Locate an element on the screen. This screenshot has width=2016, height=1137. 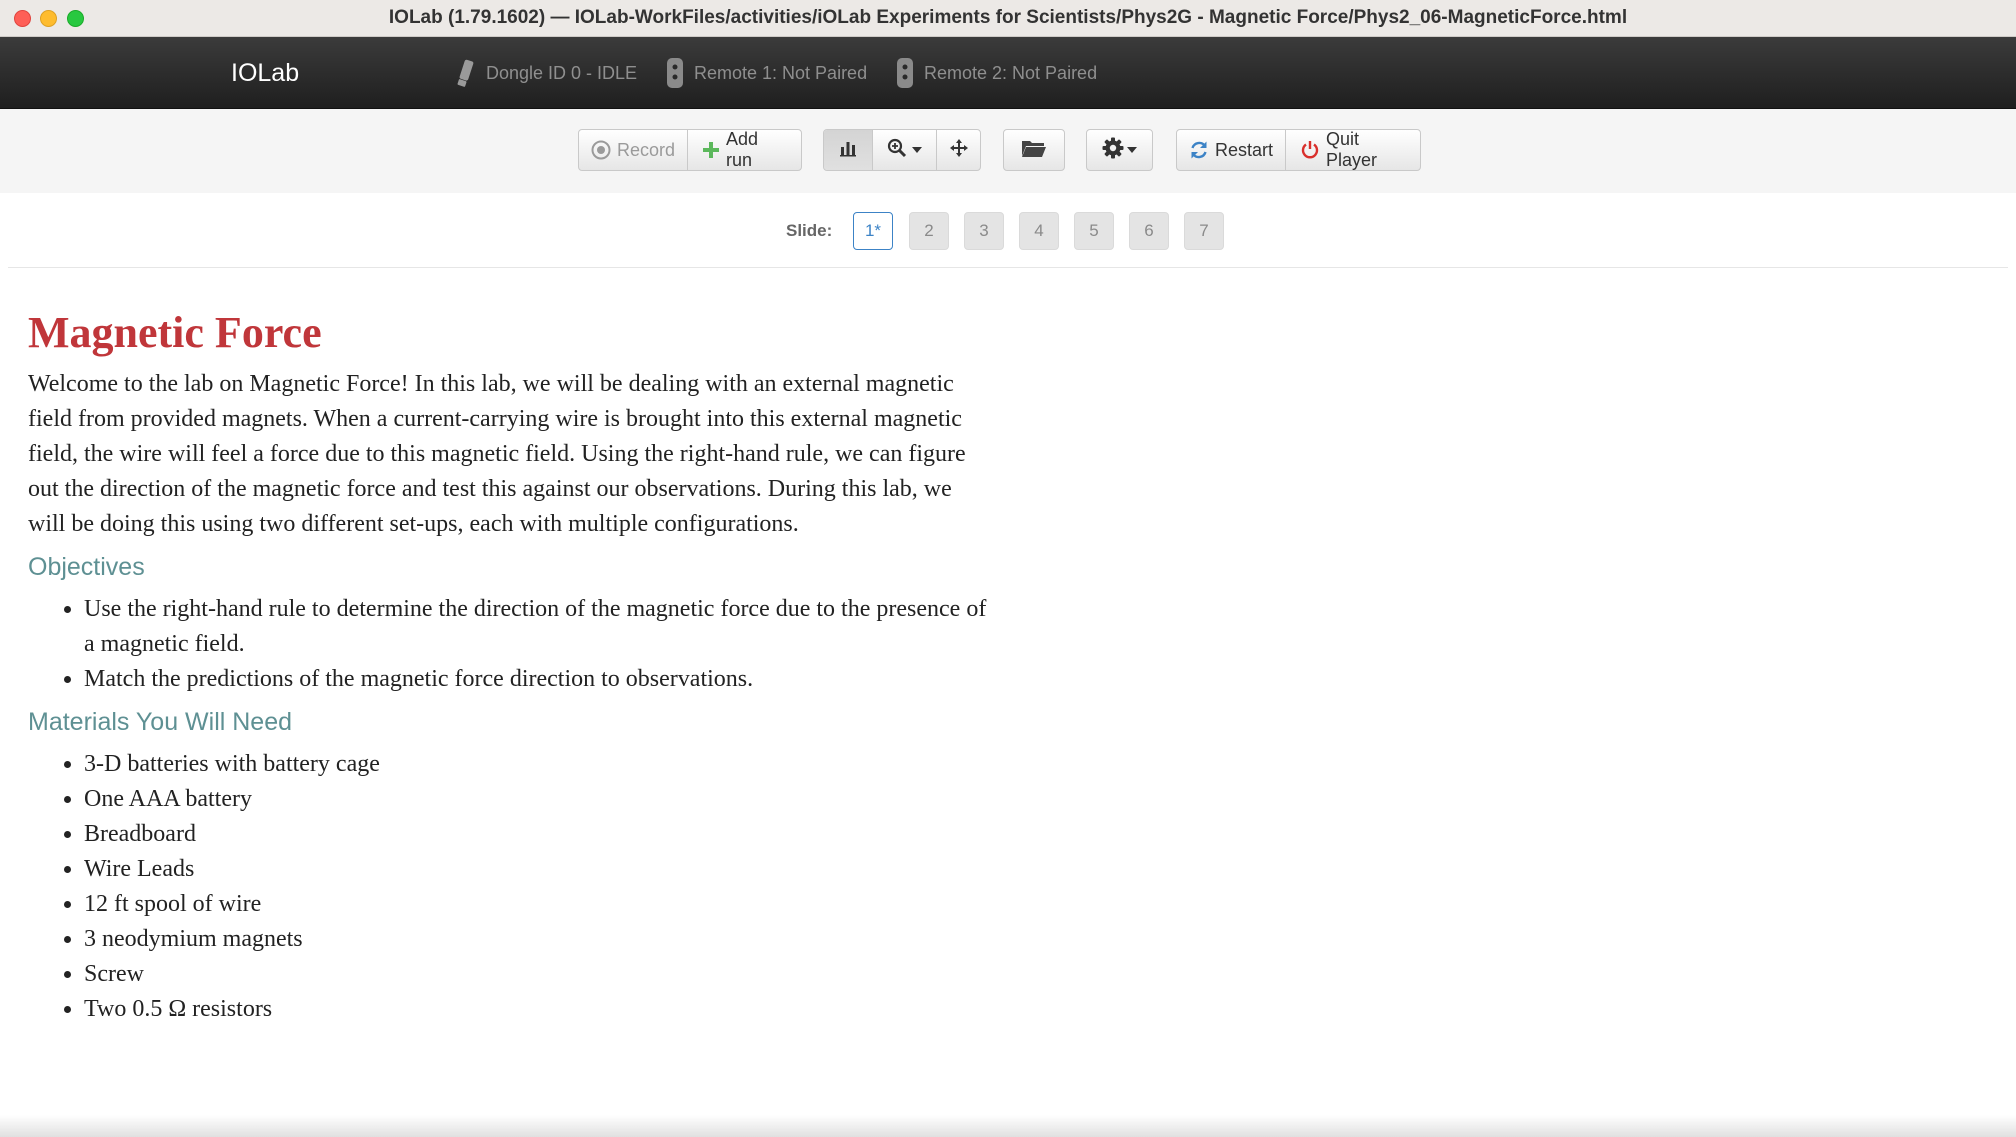
slide-button-4: 4 is located at coordinates (1039, 231).